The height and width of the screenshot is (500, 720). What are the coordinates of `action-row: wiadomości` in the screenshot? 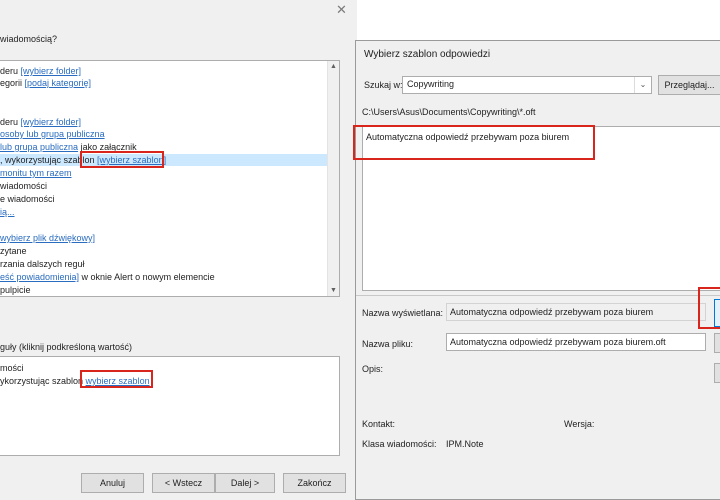 It's located at (23, 186).